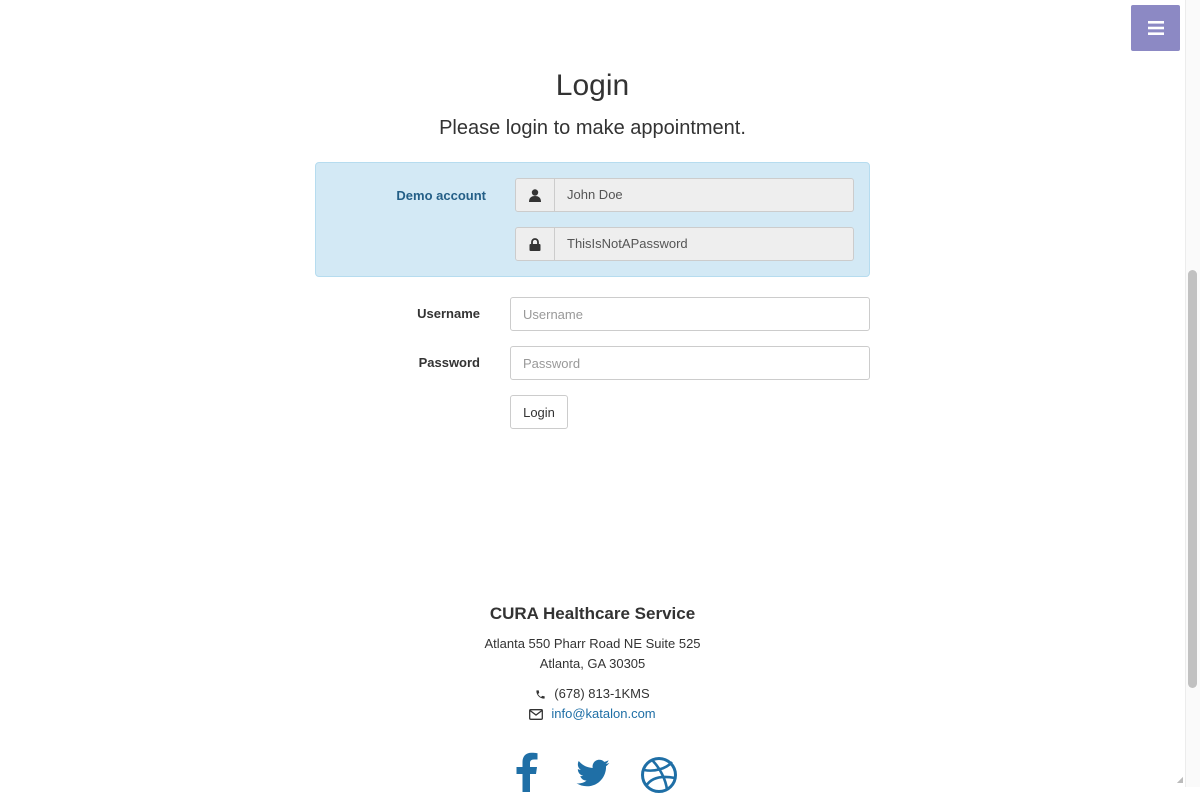 This screenshot has width=1200, height=794. What do you see at coordinates (536, 714) in the screenshot?
I see `envelope-icon` at bounding box center [536, 714].